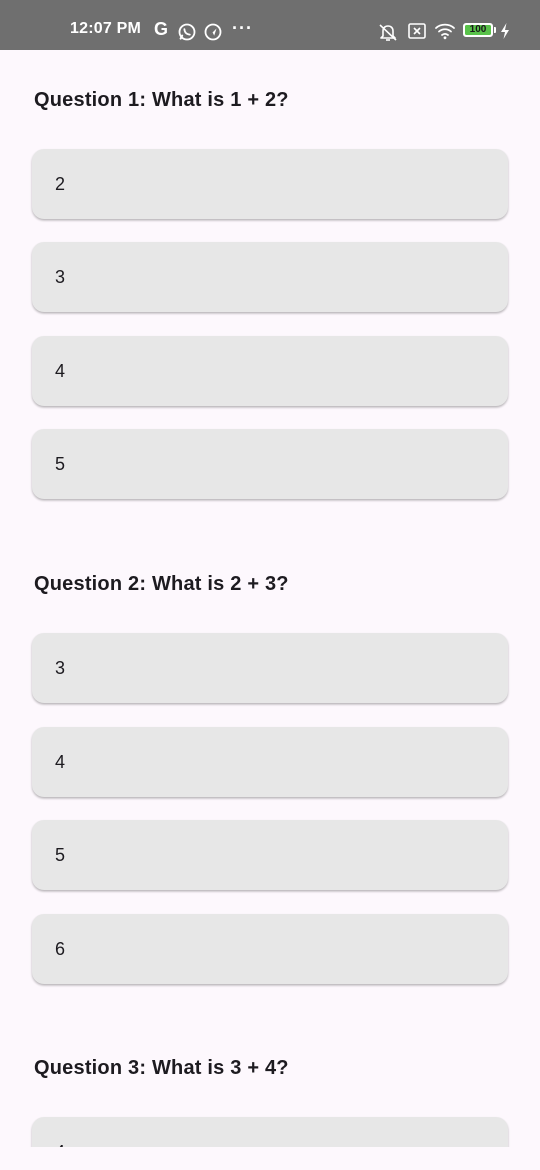 The height and width of the screenshot is (1170, 540). What do you see at coordinates (161, 1068) in the screenshot?
I see `question-title: Question 3: What is 3 + 4?` at bounding box center [161, 1068].